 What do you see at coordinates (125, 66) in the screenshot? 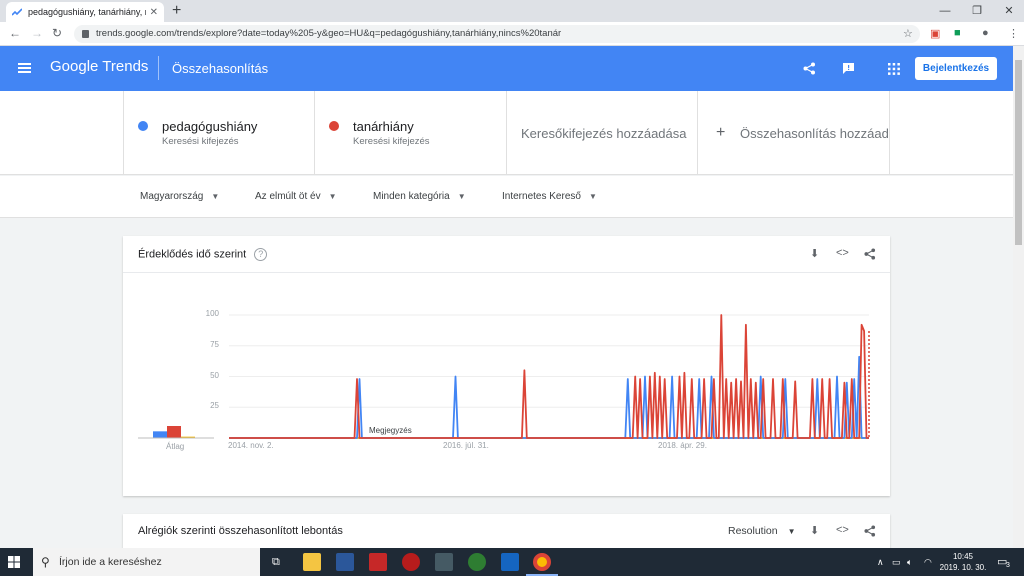
I see `logo-trends: Trends` at bounding box center [125, 66].